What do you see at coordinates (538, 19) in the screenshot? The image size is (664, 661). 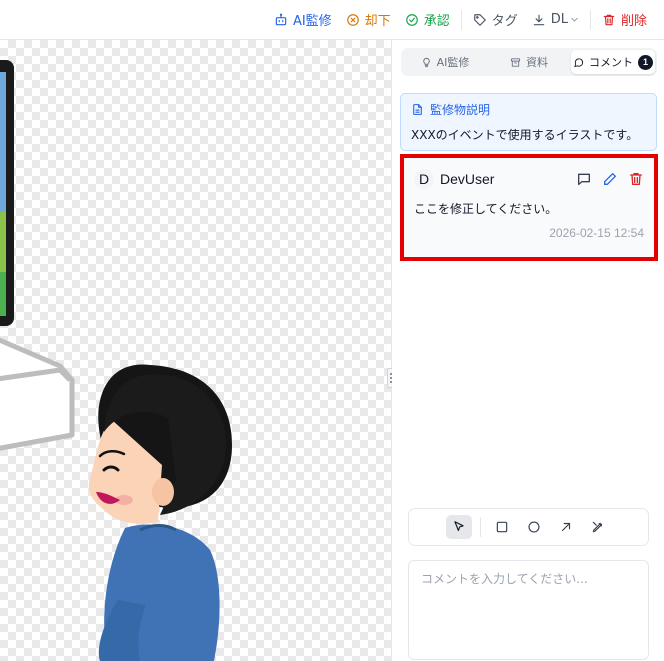 I see `download-icon` at bounding box center [538, 19].